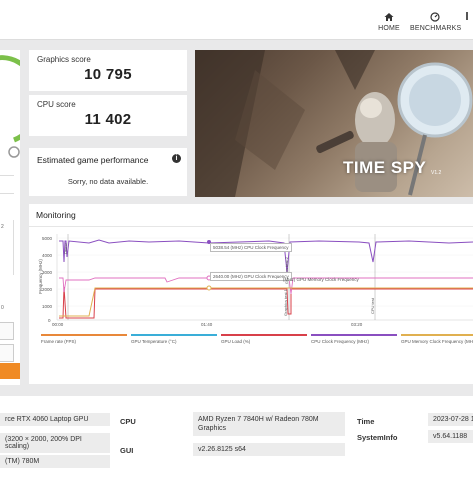 Image resolution: width=473 pixels, height=477 pixels. What do you see at coordinates (389, 28) in the screenshot?
I see `nav-home-label: HOME` at bounding box center [389, 28].